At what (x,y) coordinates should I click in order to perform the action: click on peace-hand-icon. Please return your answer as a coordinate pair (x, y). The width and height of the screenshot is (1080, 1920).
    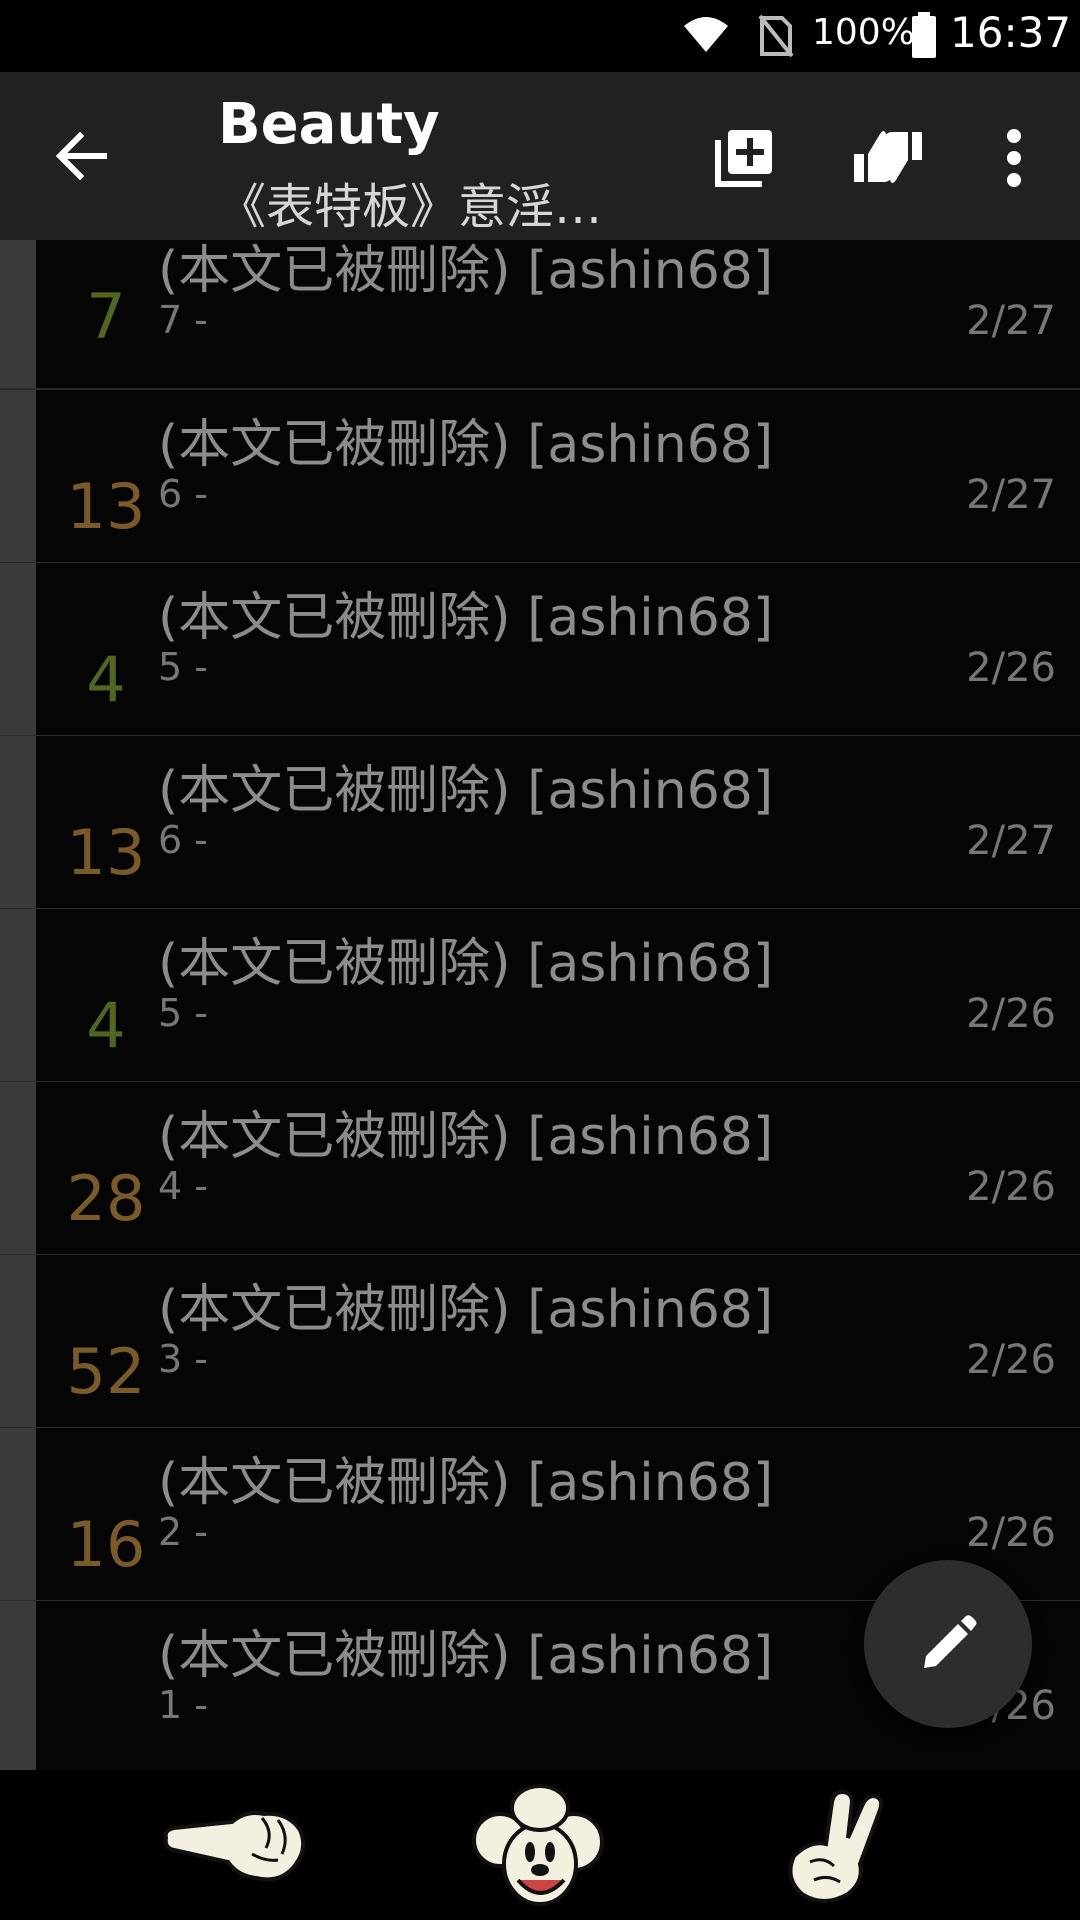
    Looking at the image, I should click on (836, 1846).